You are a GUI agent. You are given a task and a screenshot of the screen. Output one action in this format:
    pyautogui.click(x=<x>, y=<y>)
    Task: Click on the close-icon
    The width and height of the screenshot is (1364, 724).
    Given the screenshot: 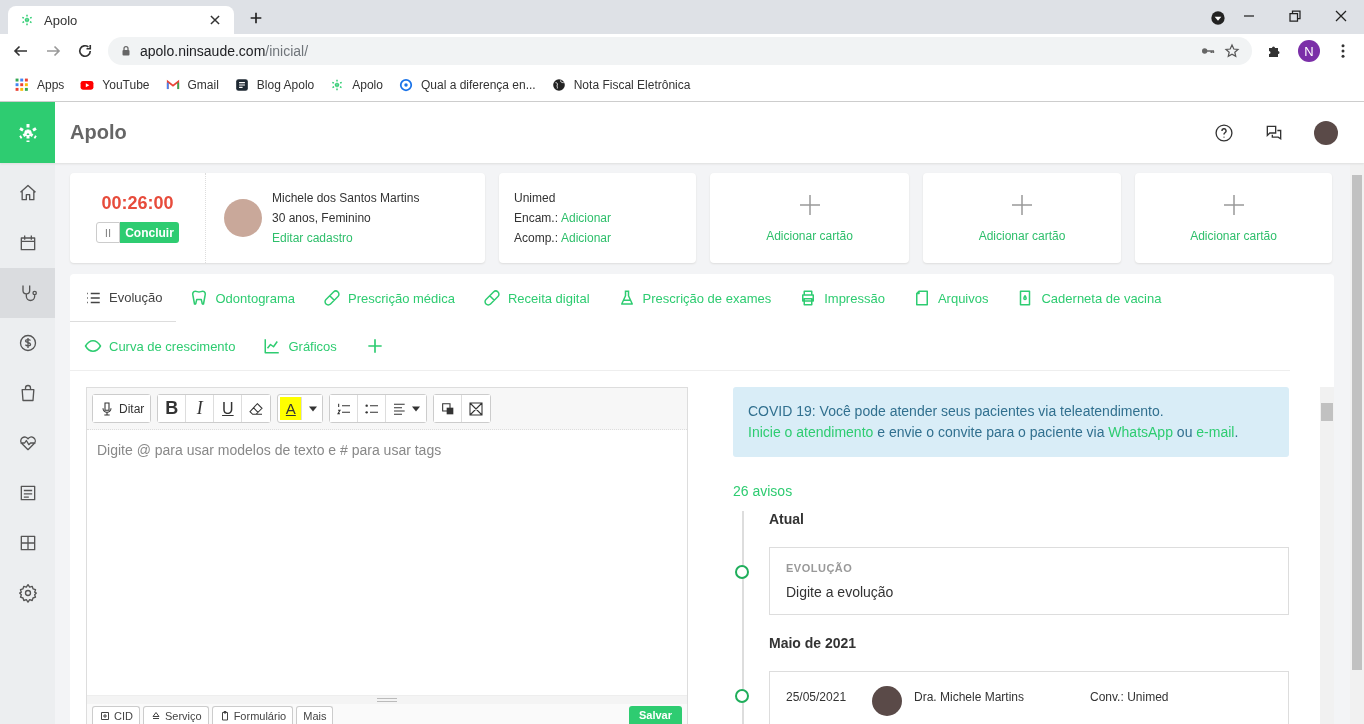 What is the action you would take?
    pyautogui.click(x=215, y=20)
    